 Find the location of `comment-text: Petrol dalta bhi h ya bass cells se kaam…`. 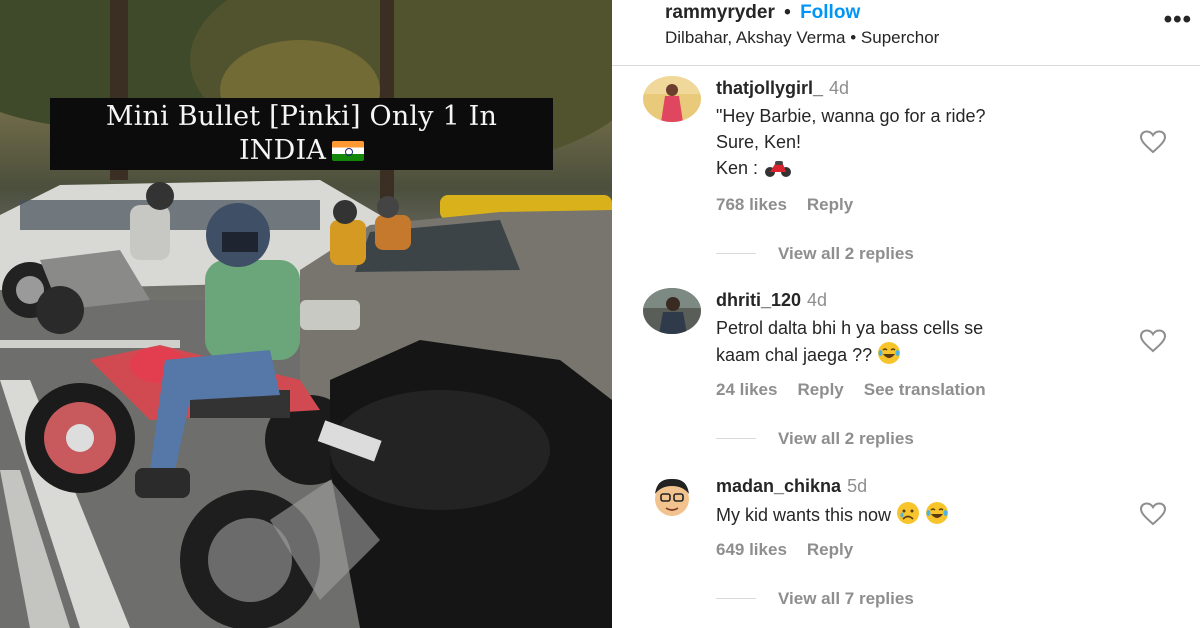

comment-text: Petrol dalta bhi h ya bass cells se kaam… is located at coordinates (849, 343).